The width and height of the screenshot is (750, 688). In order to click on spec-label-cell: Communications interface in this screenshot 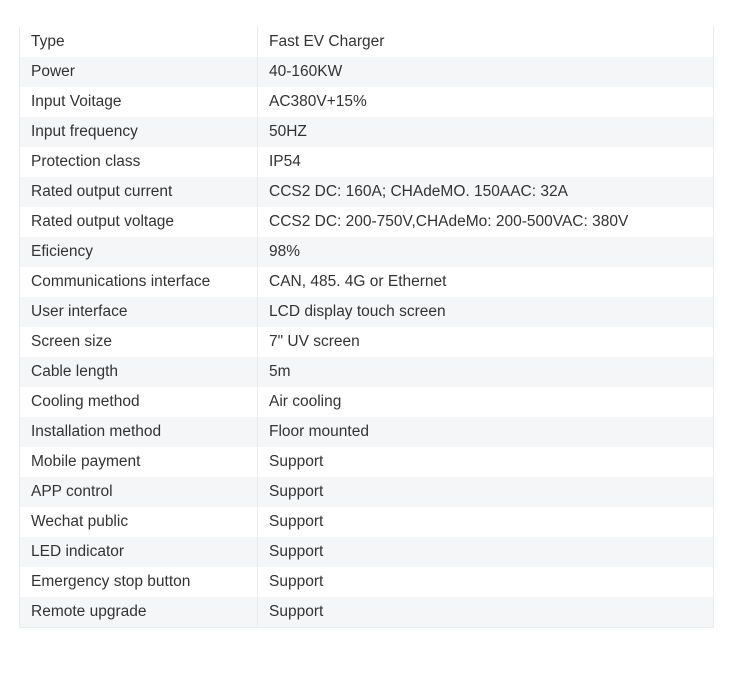, I will do `click(138, 282)`.